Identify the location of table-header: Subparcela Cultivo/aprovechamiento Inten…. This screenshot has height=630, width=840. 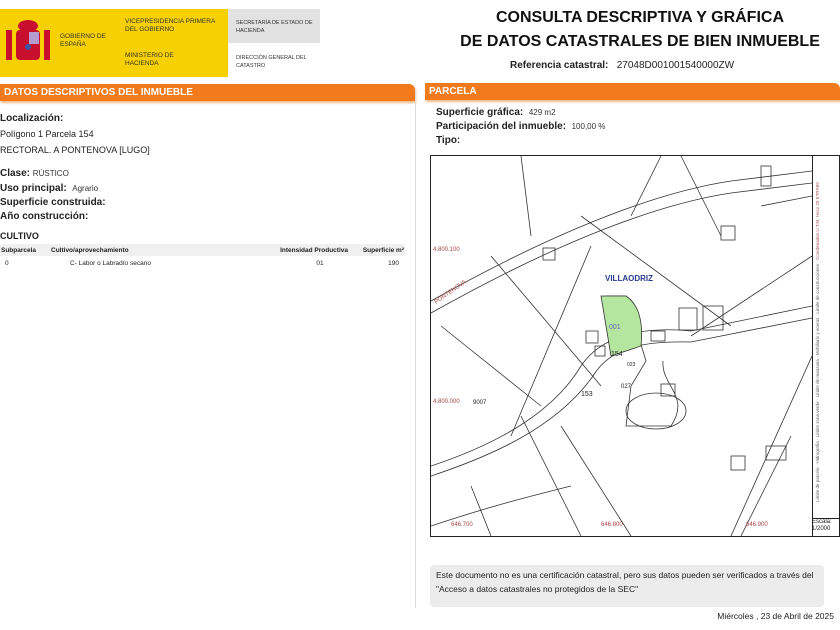
(202, 250).